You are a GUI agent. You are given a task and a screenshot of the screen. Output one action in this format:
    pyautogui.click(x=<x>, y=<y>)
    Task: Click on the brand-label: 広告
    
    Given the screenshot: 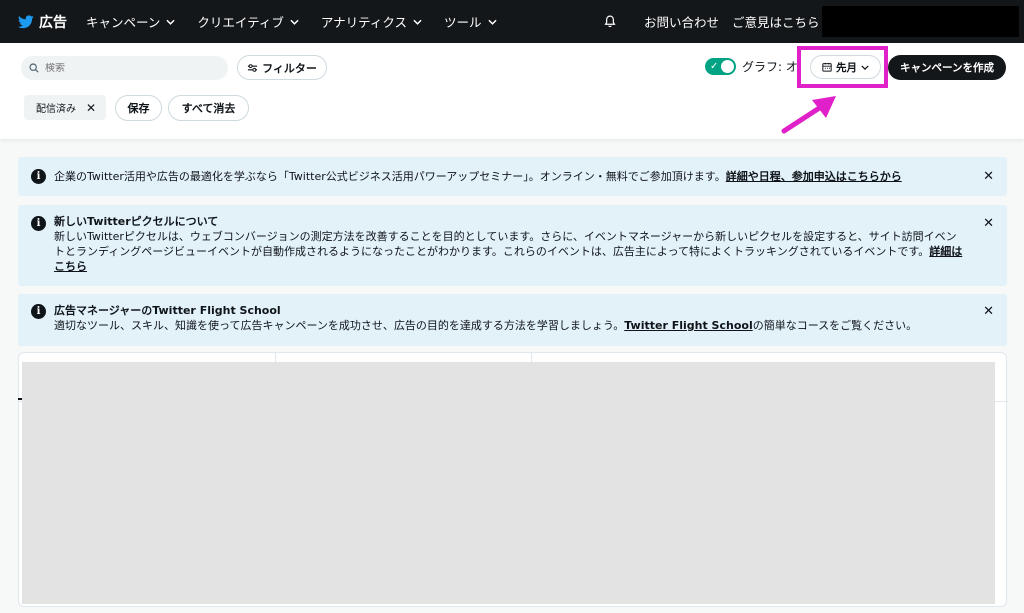 What is the action you would take?
    pyautogui.click(x=53, y=22)
    